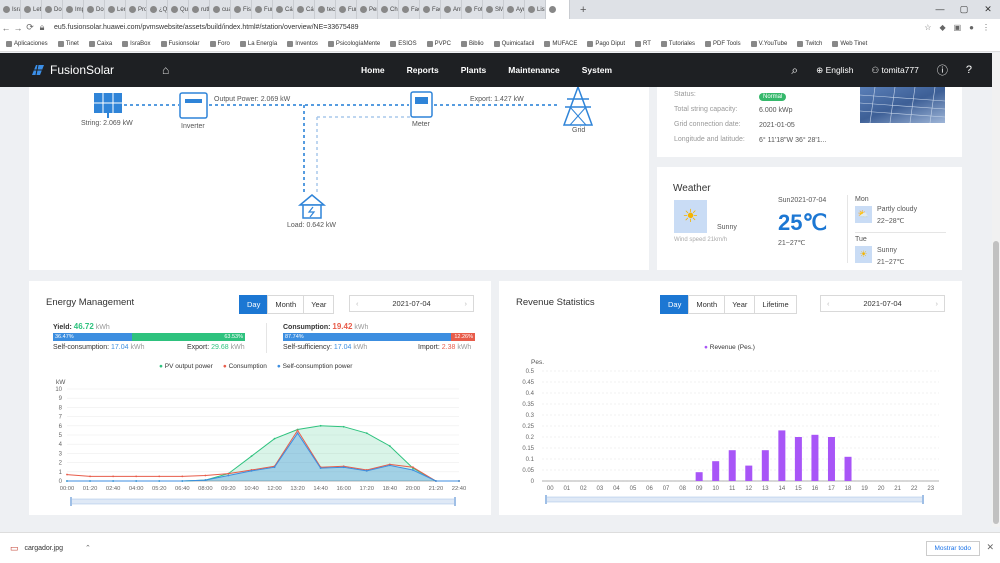 This screenshot has width=1000, height=563. Describe the element at coordinates (165, 70) in the screenshot. I see `home-icon: ⌂` at that location.